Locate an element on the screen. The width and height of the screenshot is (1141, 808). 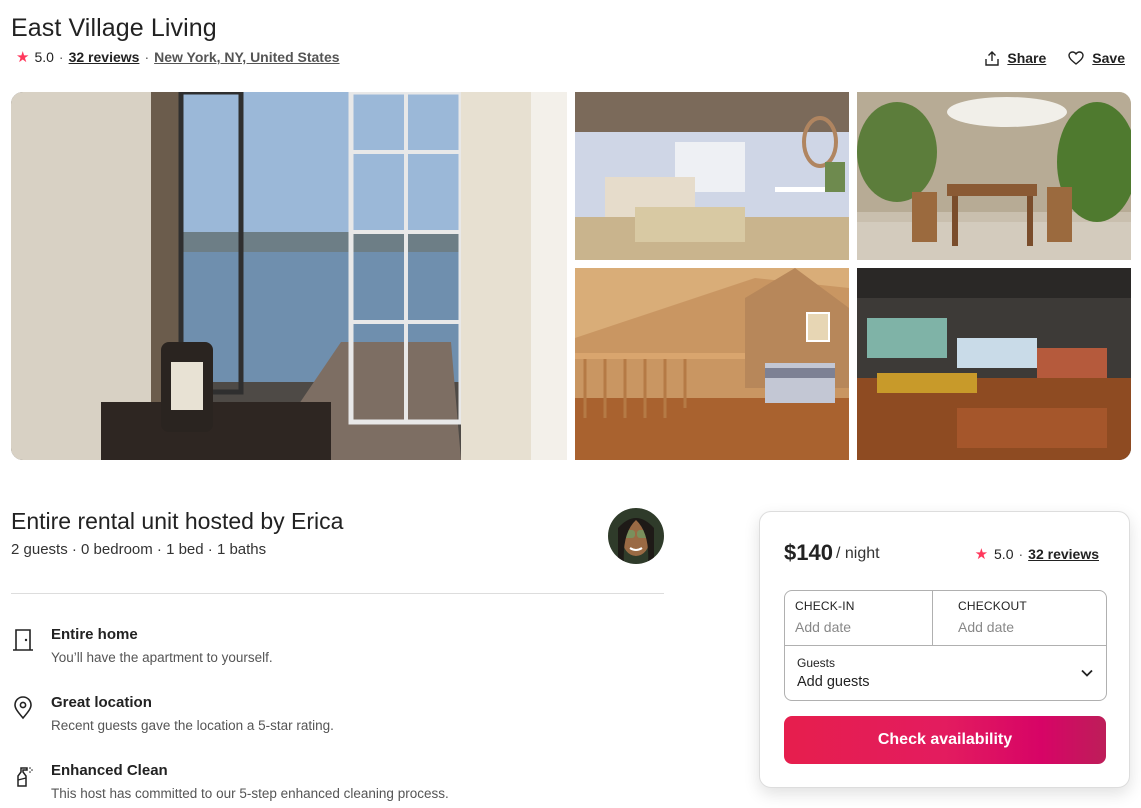
checkin-placeholder: Add date is located at coordinates (823, 627).